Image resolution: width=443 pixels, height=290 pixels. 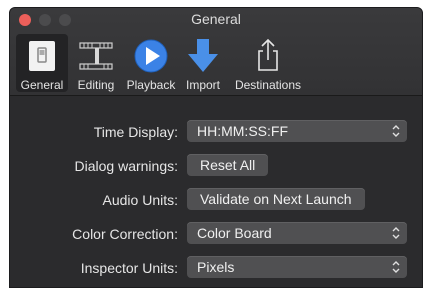 What do you see at coordinates (96, 85) in the screenshot?
I see `tab-editing-label: Editing` at bounding box center [96, 85].